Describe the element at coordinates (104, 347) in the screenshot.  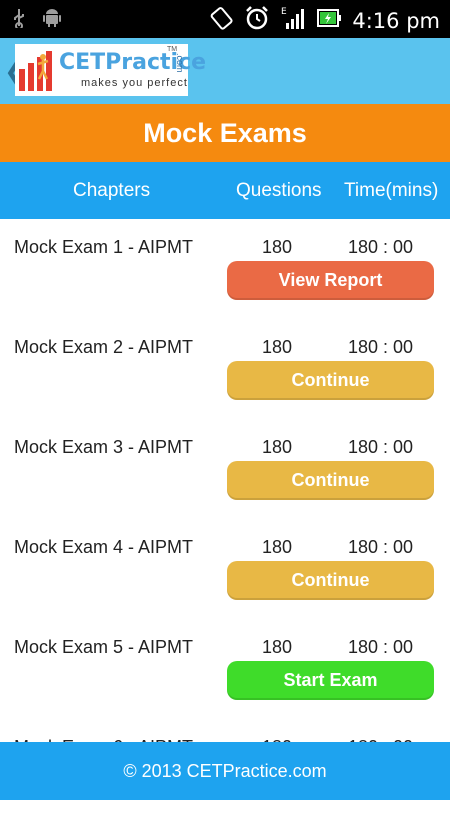
I see `exam-name: Mock Exam 2 - AIPMT` at that location.